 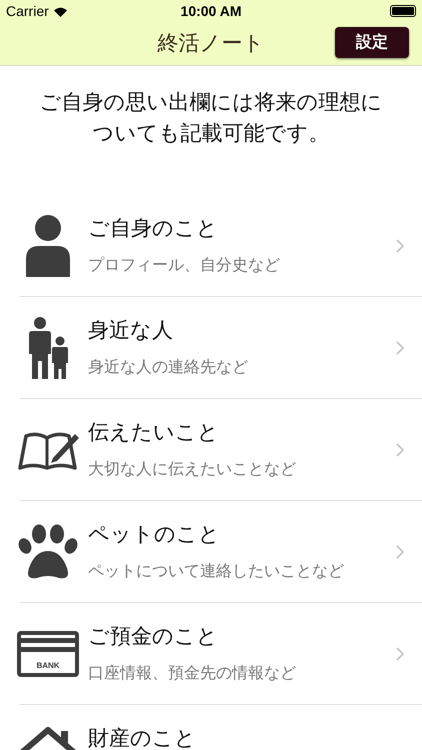 I want to click on bank-label: BANK, so click(x=48, y=666).